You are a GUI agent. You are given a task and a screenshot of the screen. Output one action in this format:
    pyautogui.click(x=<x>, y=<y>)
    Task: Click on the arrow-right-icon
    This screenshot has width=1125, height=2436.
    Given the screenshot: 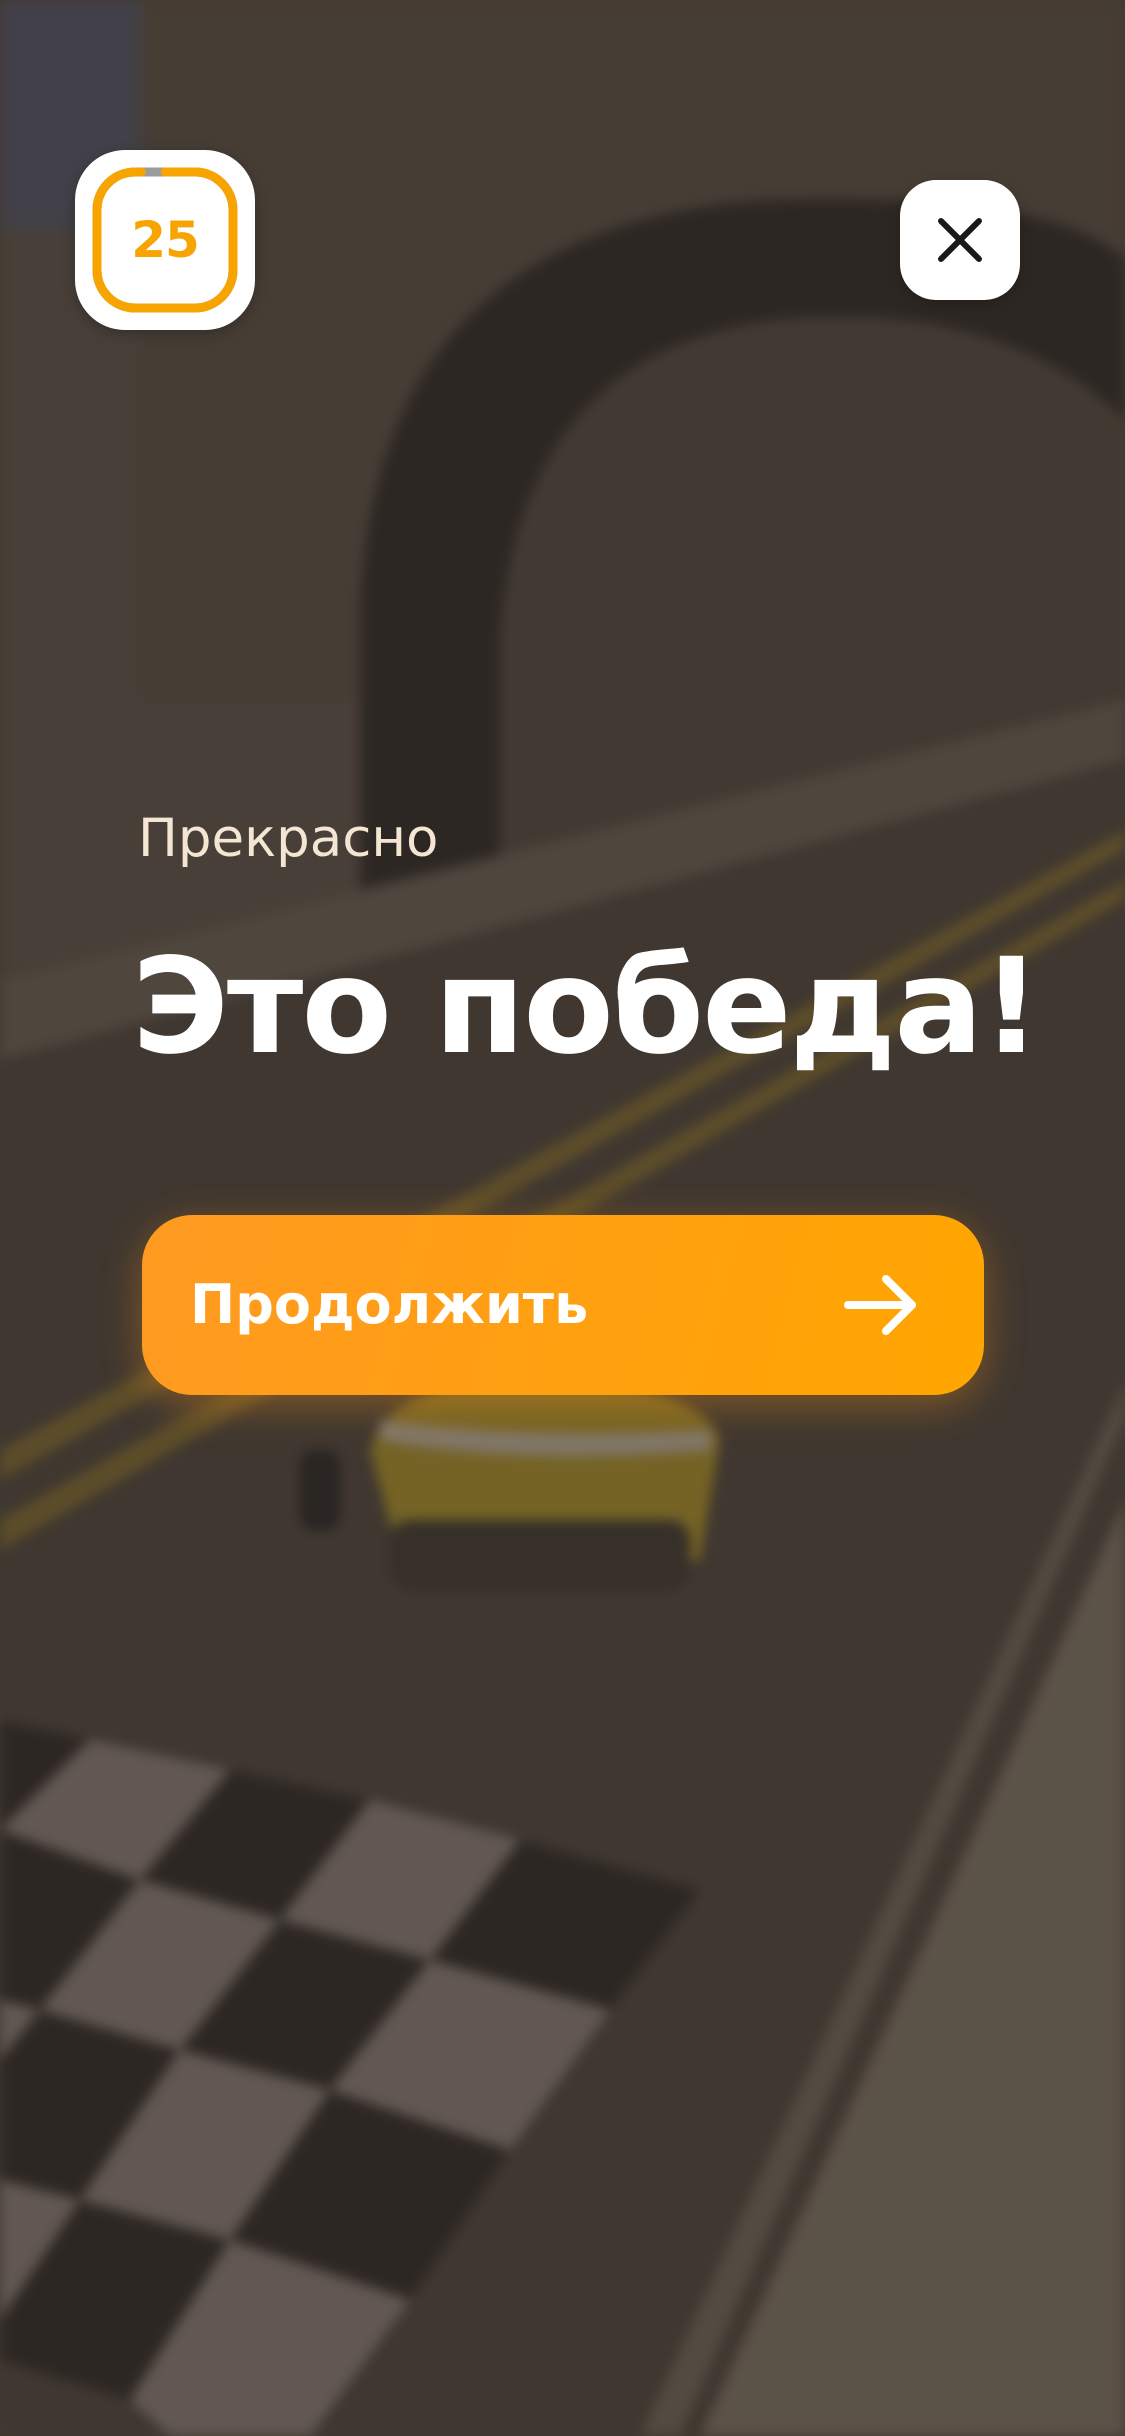 What is the action you would take?
    pyautogui.click(x=880, y=1305)
    